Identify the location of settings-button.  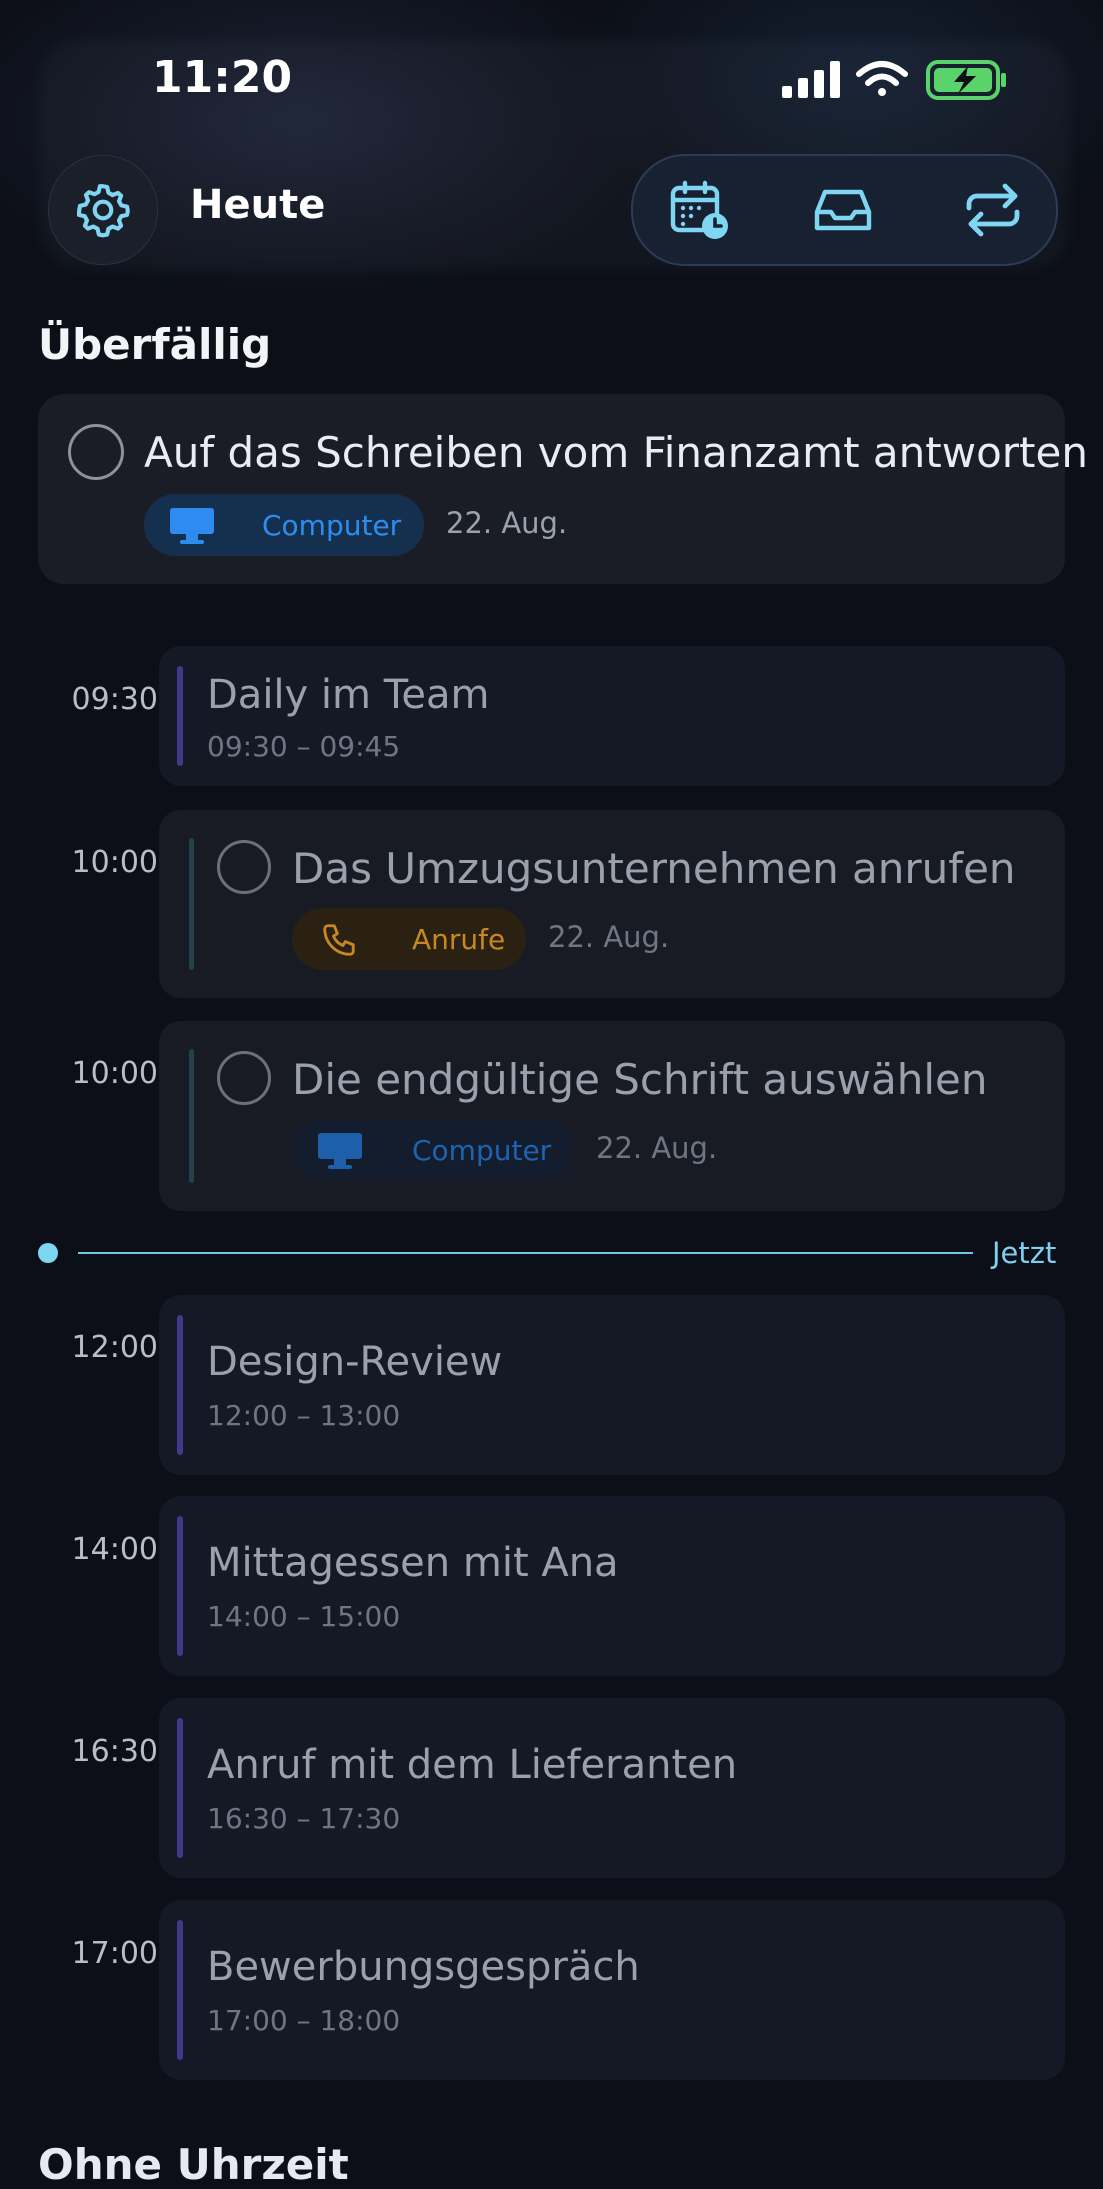
(103, 210).